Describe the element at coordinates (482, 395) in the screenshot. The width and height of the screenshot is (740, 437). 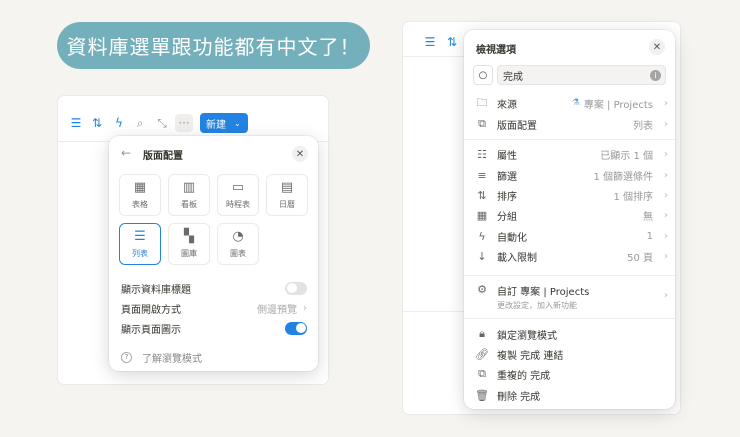
I see `trash-icon: 🗑︎` at that location.